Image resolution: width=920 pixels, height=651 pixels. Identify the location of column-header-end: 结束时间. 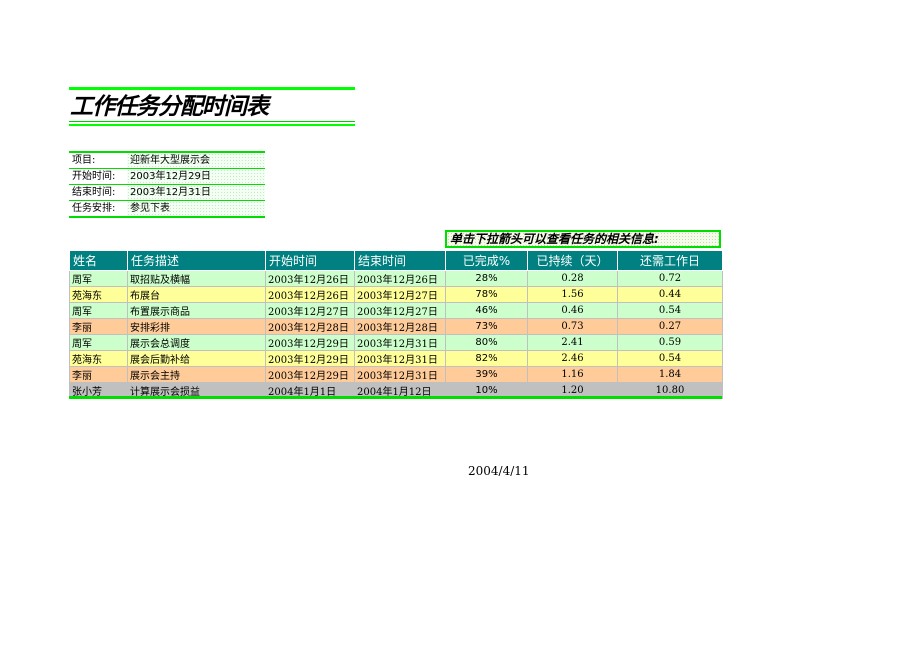
(400, 260).